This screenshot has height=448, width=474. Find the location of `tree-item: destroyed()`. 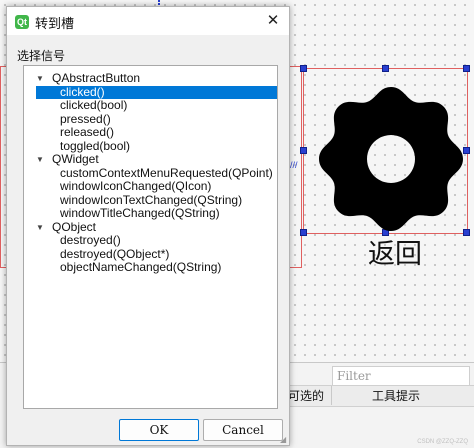

tree-item: destroyed() is located at coordinates (156, 240).